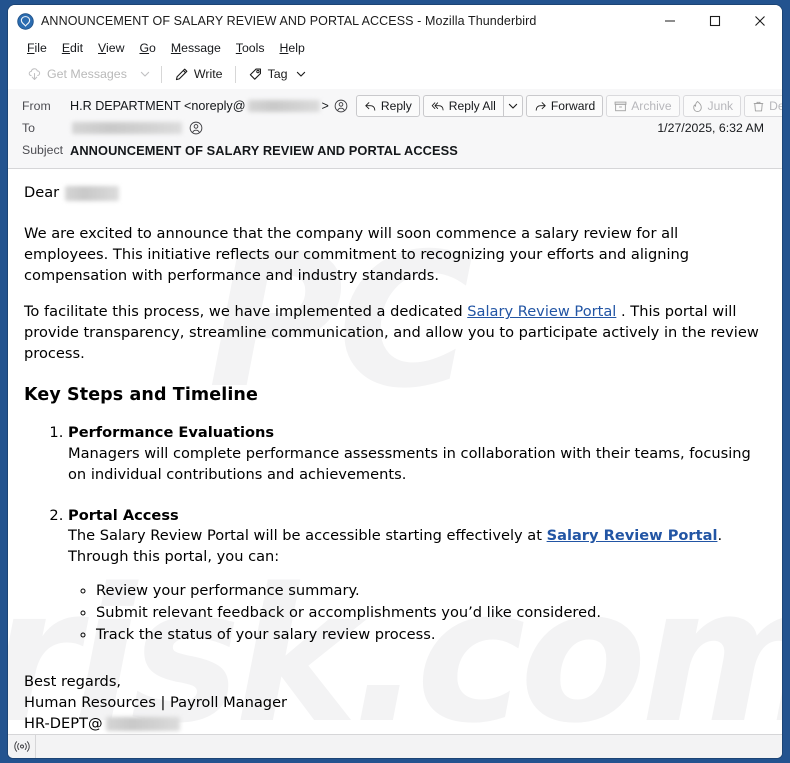 Image resolution: width=790 pixels, height=763 pixels. I want to click on menu-bar: File Edit View Go Message Tools Help, so click(395, 48).